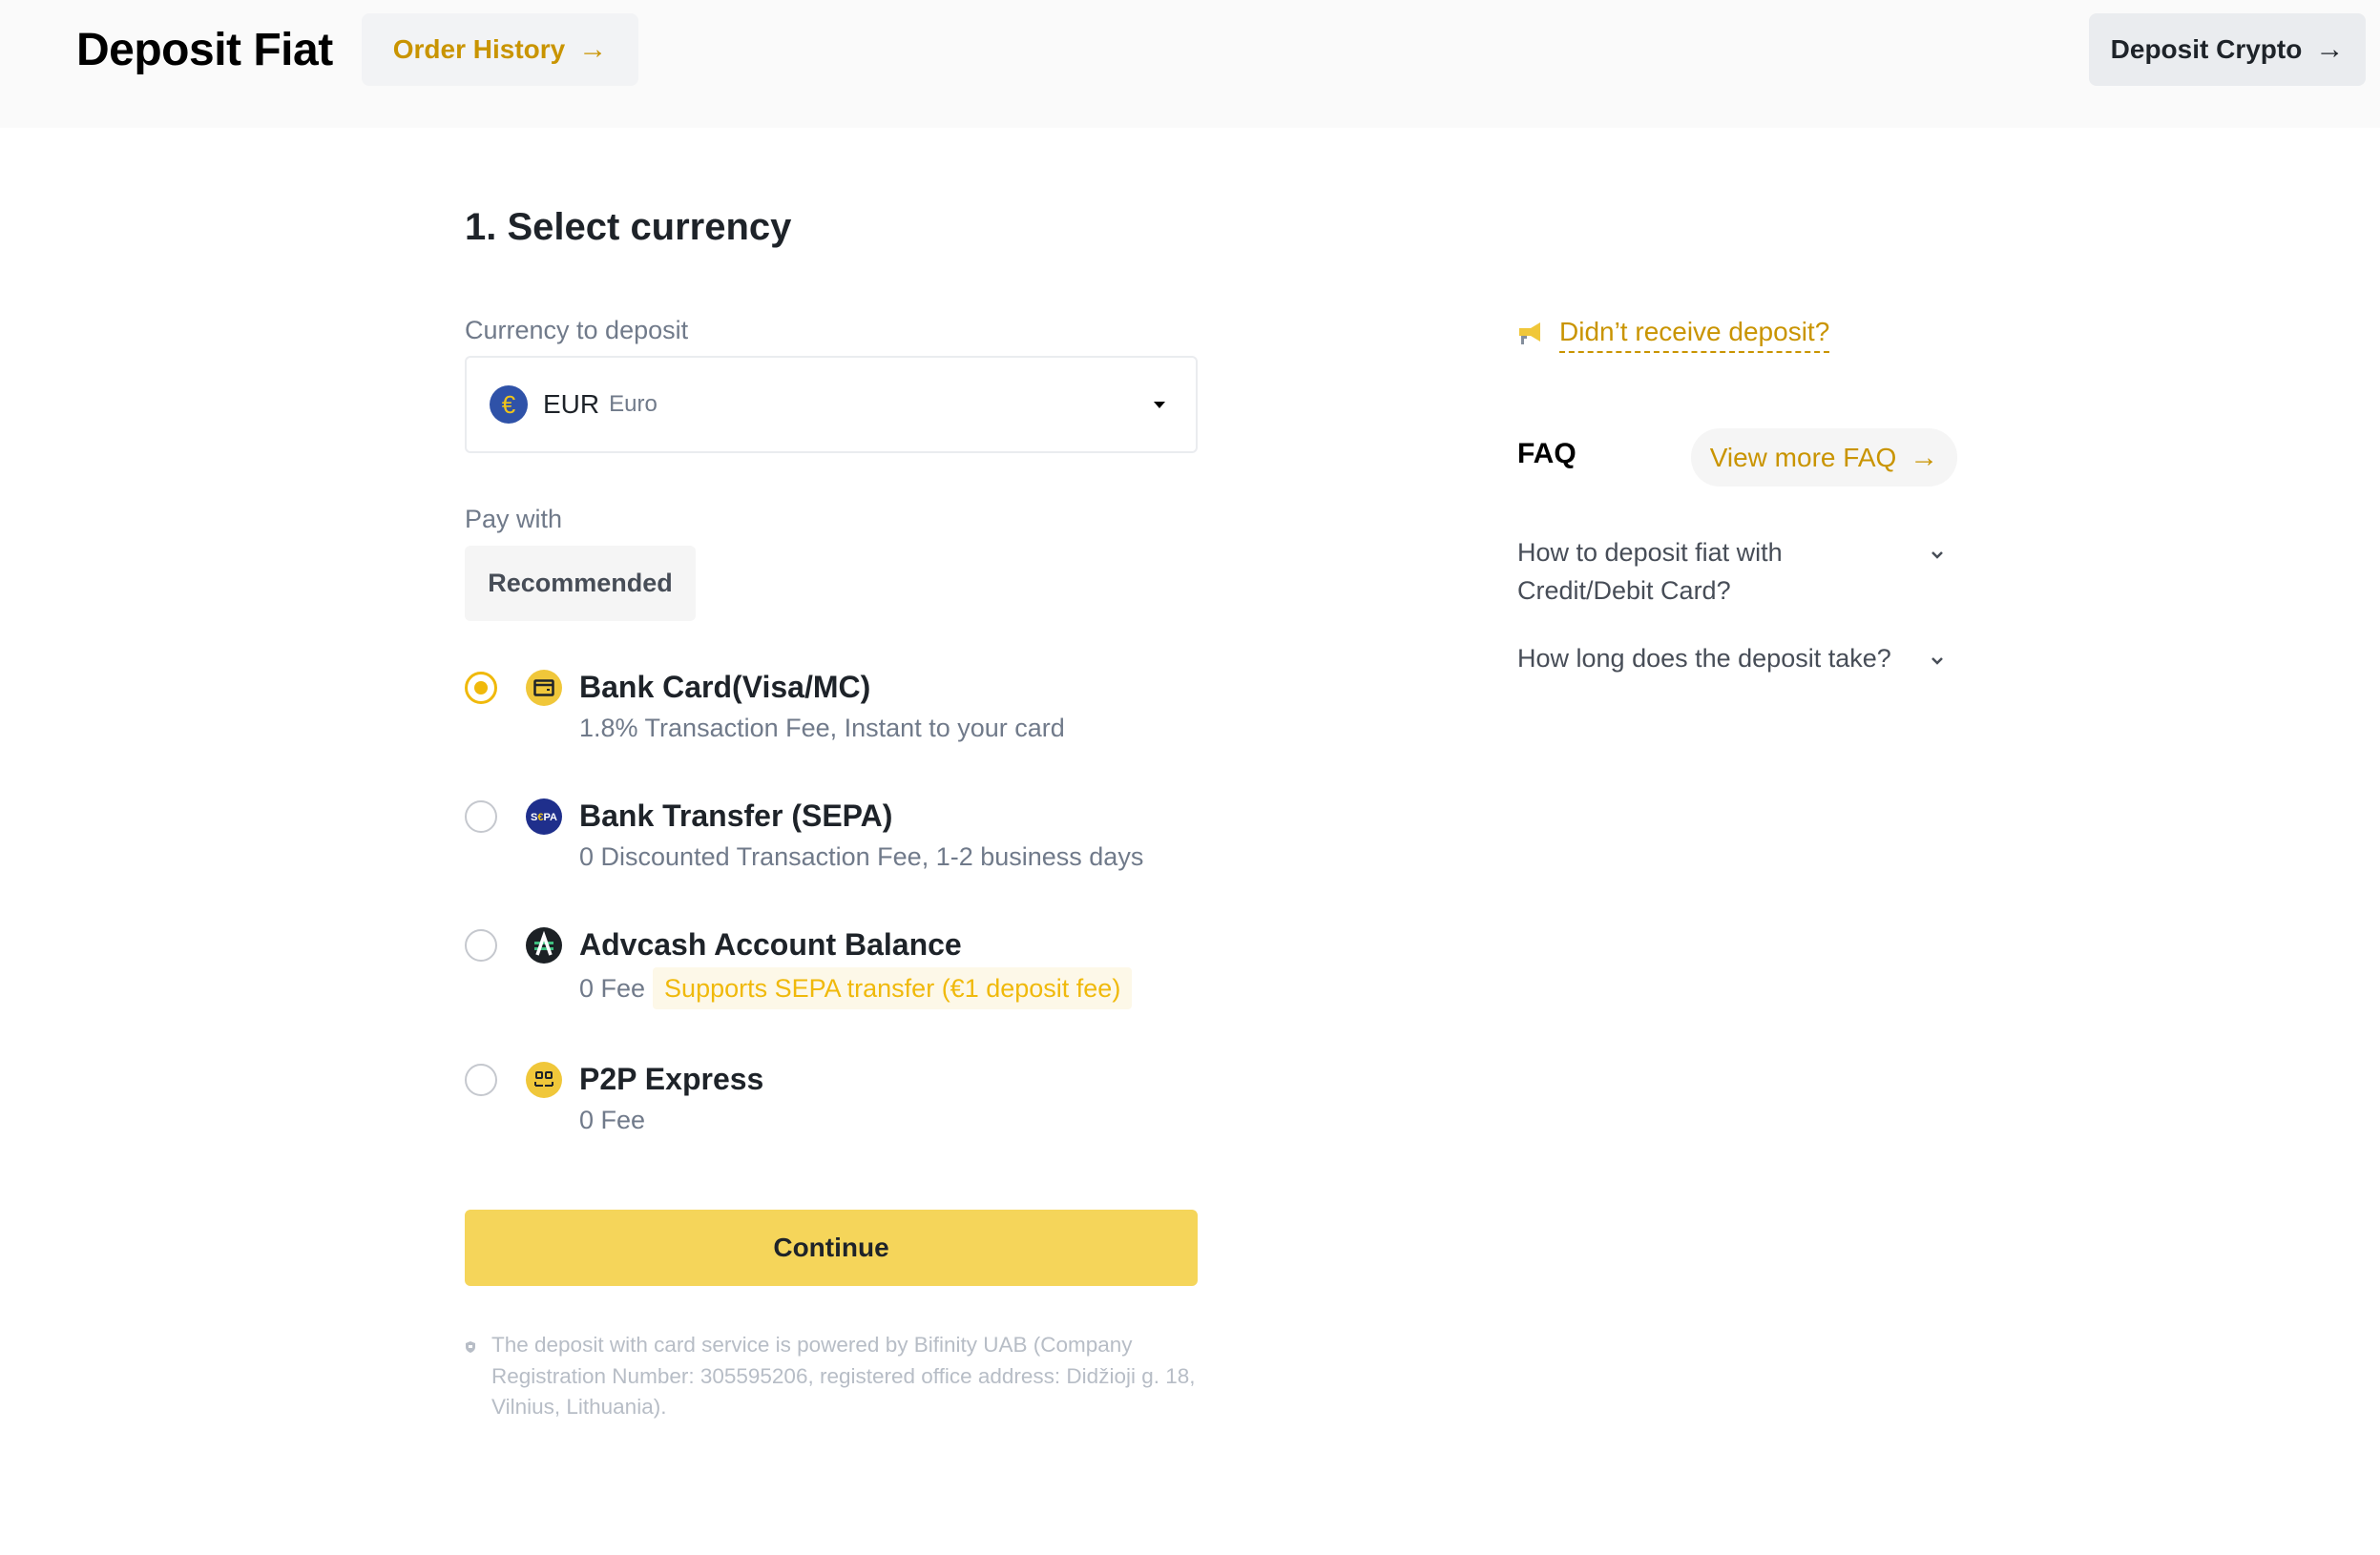 This screenshot has width=2380, height=1555. What do you see at coordinates (479, 49) in the screenshot?
I see `order-history-label: Order History` at bounding box center [479, 49].